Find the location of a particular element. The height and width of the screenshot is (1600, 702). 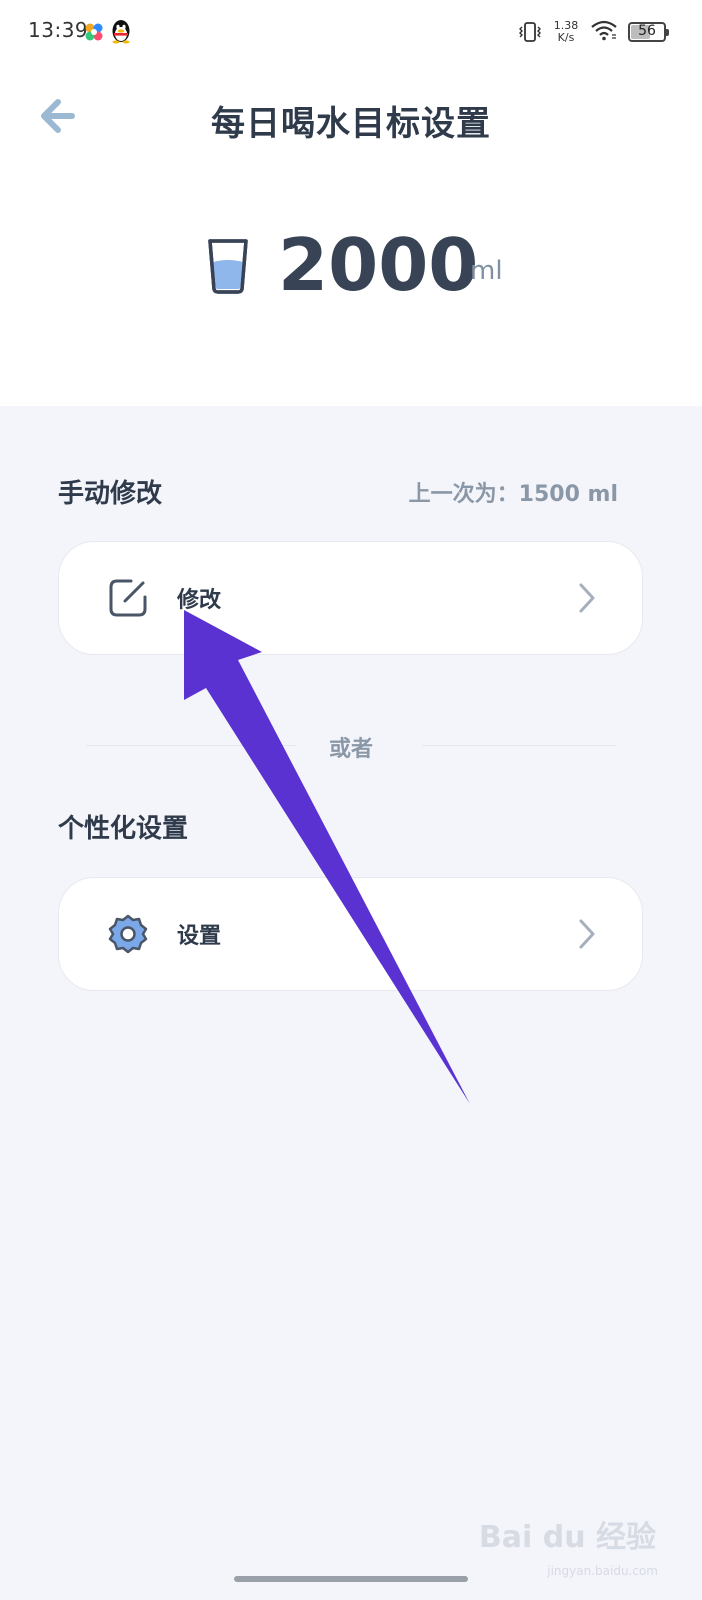

battery-icon: 56 is located at coordinates (648, 32).